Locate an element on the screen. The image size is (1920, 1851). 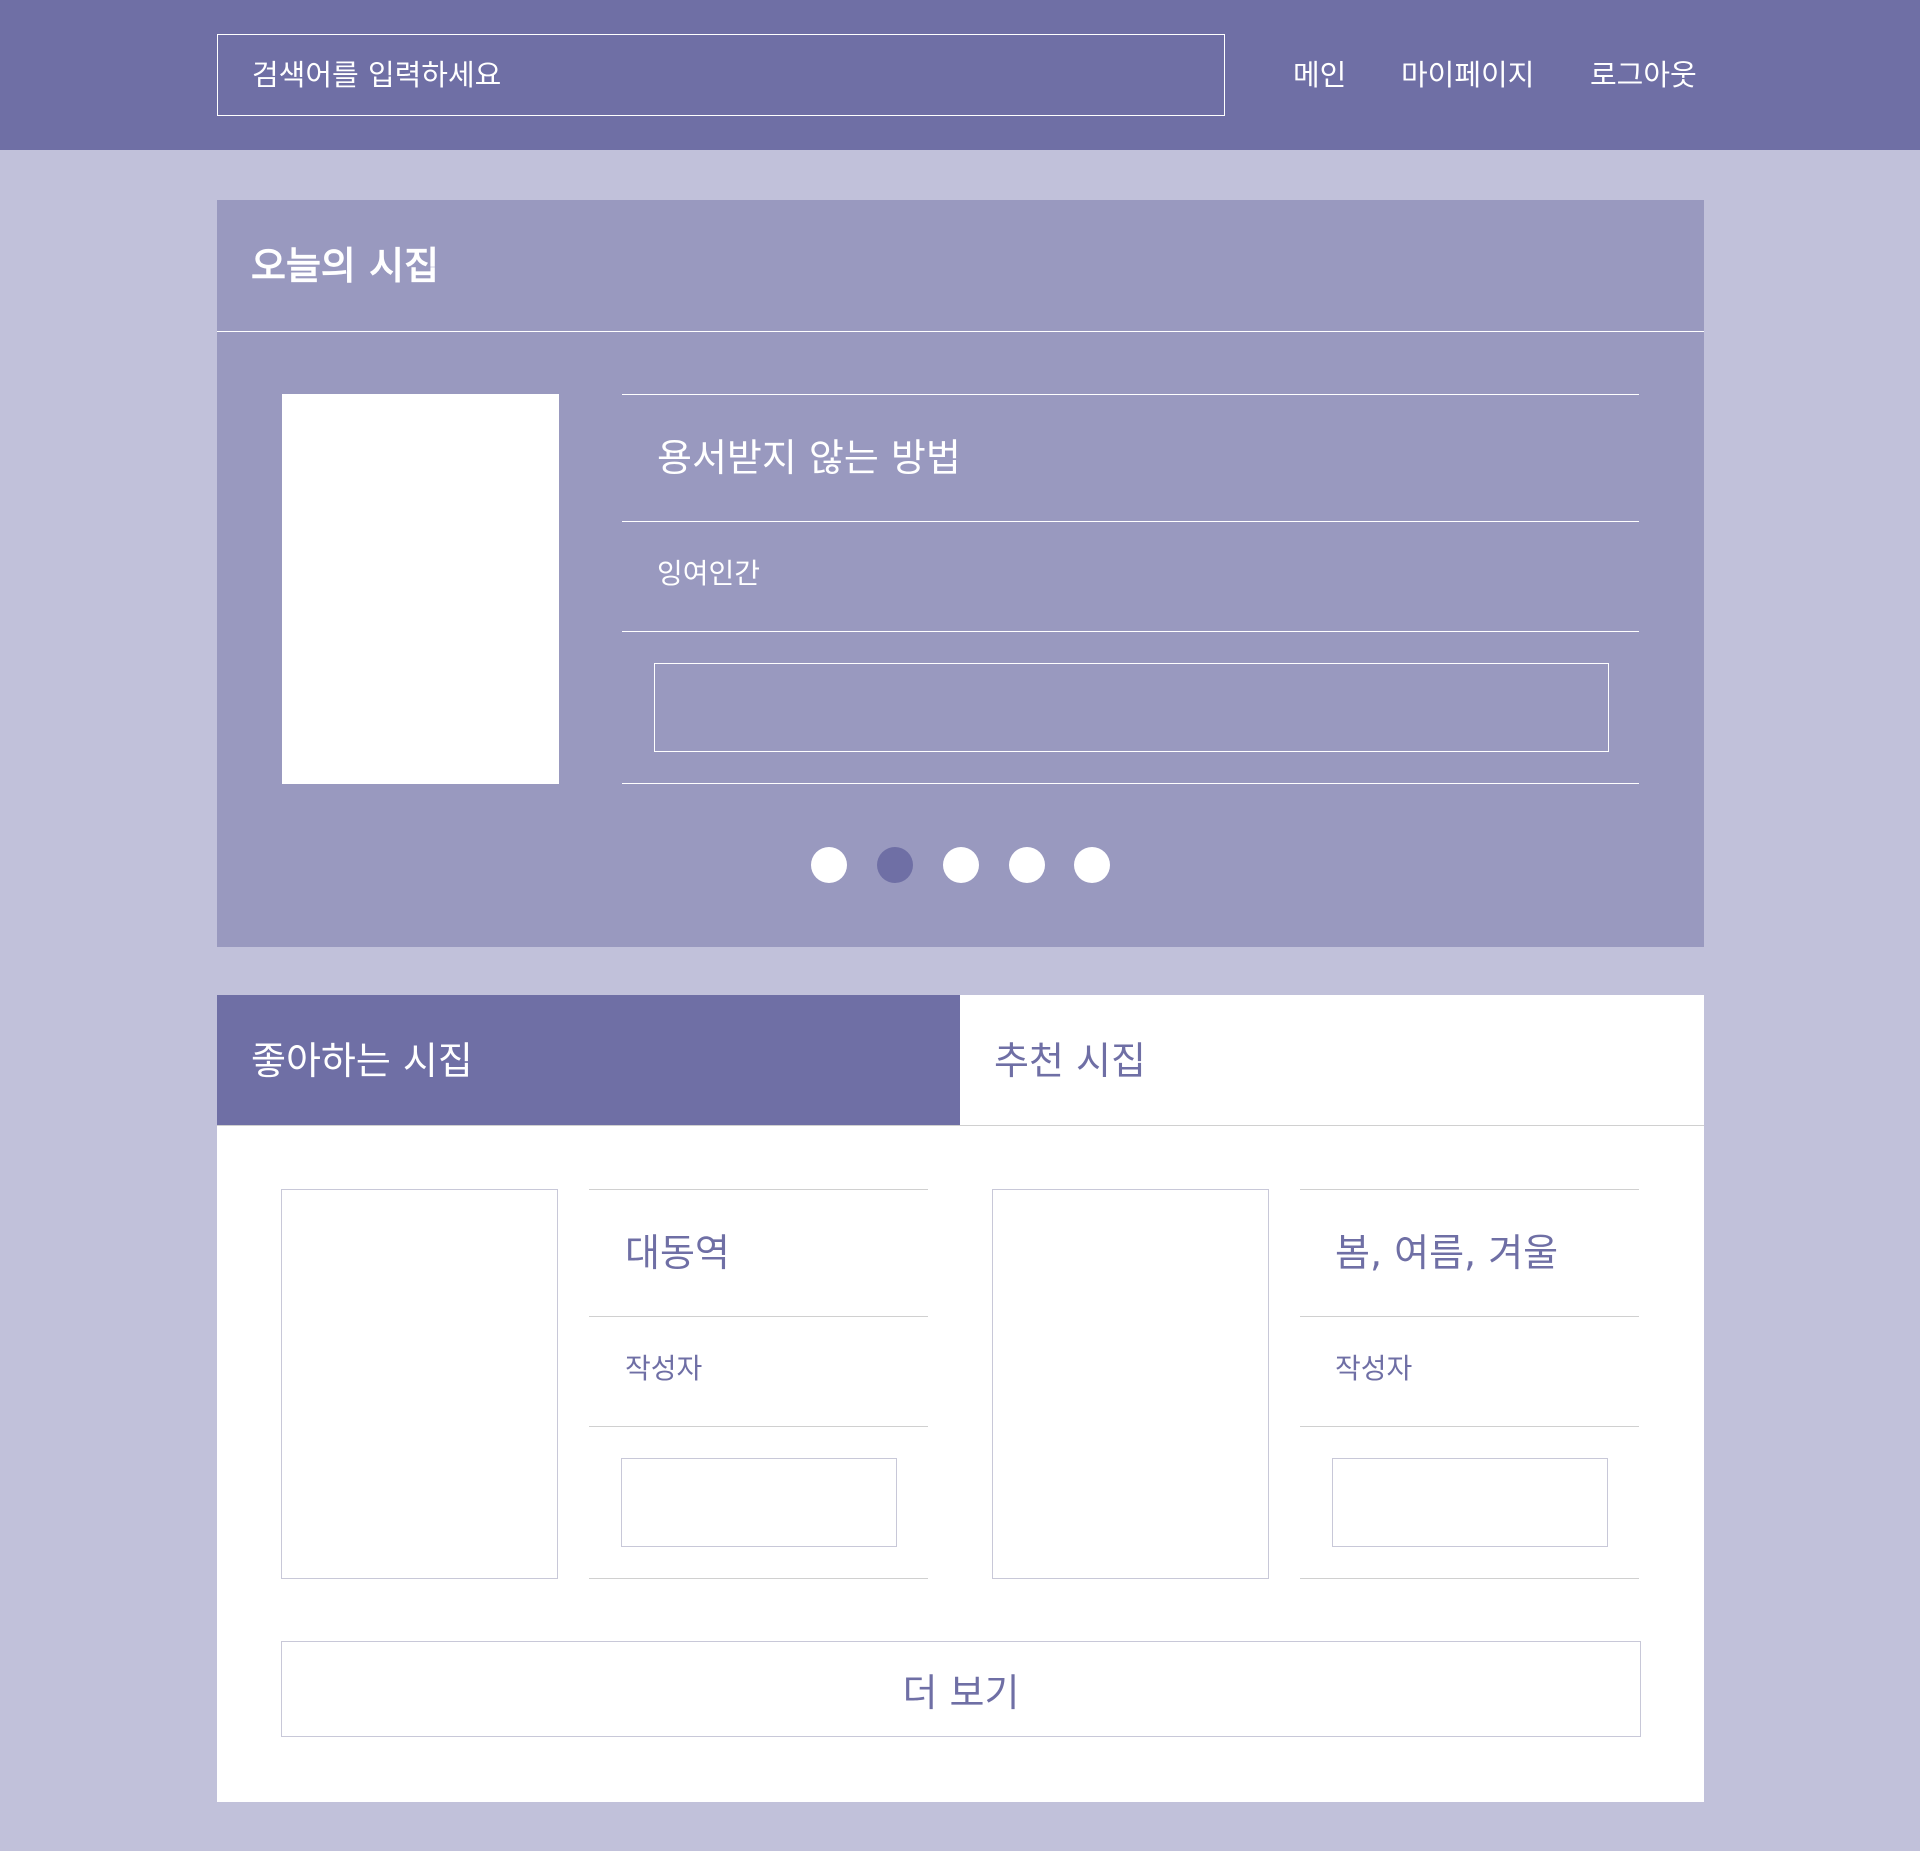
today-section-title: 오늘의 시집 is located at coordinates (345, 266).